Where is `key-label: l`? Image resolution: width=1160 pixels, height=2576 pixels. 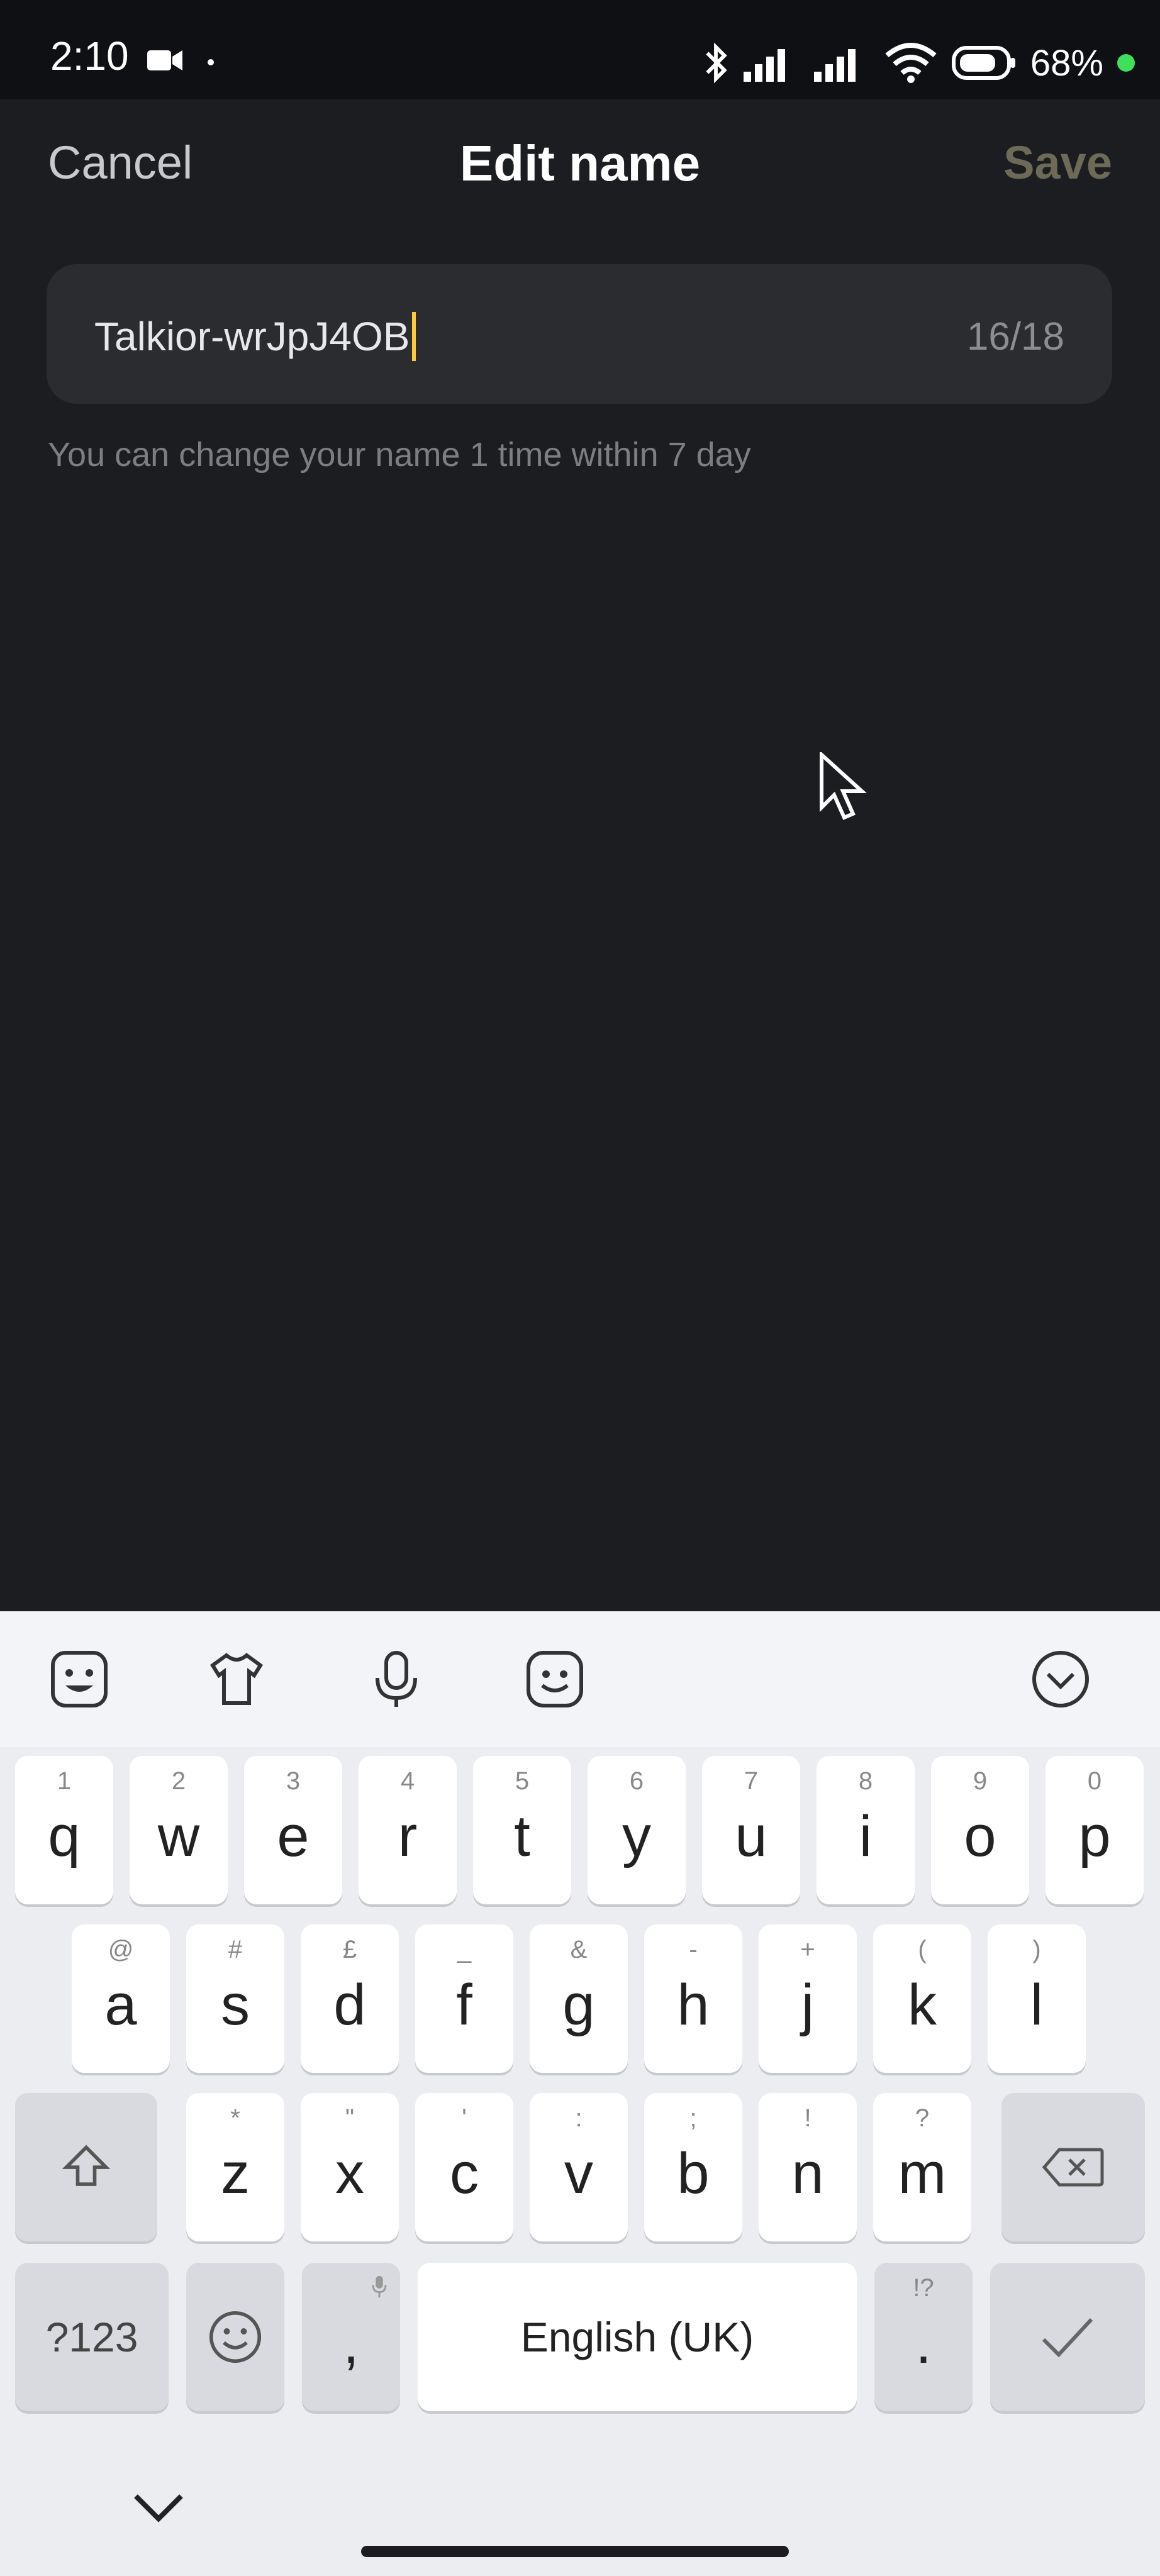 key-label: l is located at coordinates (1037, 2004).